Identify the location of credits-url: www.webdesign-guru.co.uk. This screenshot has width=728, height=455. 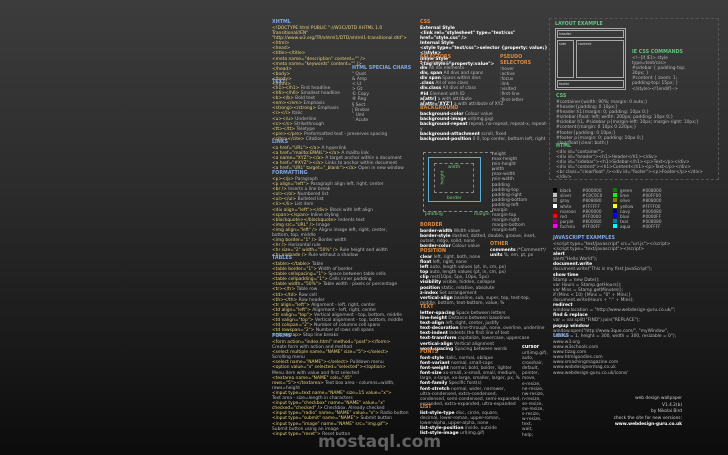
(641, 425).